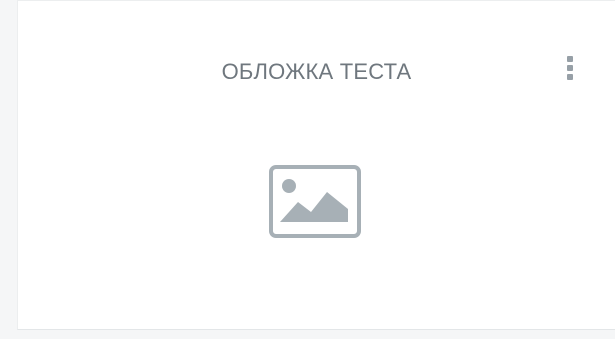 This screenshot has width=615, height=339. I want to click on footer-strip, so click(307, 334).